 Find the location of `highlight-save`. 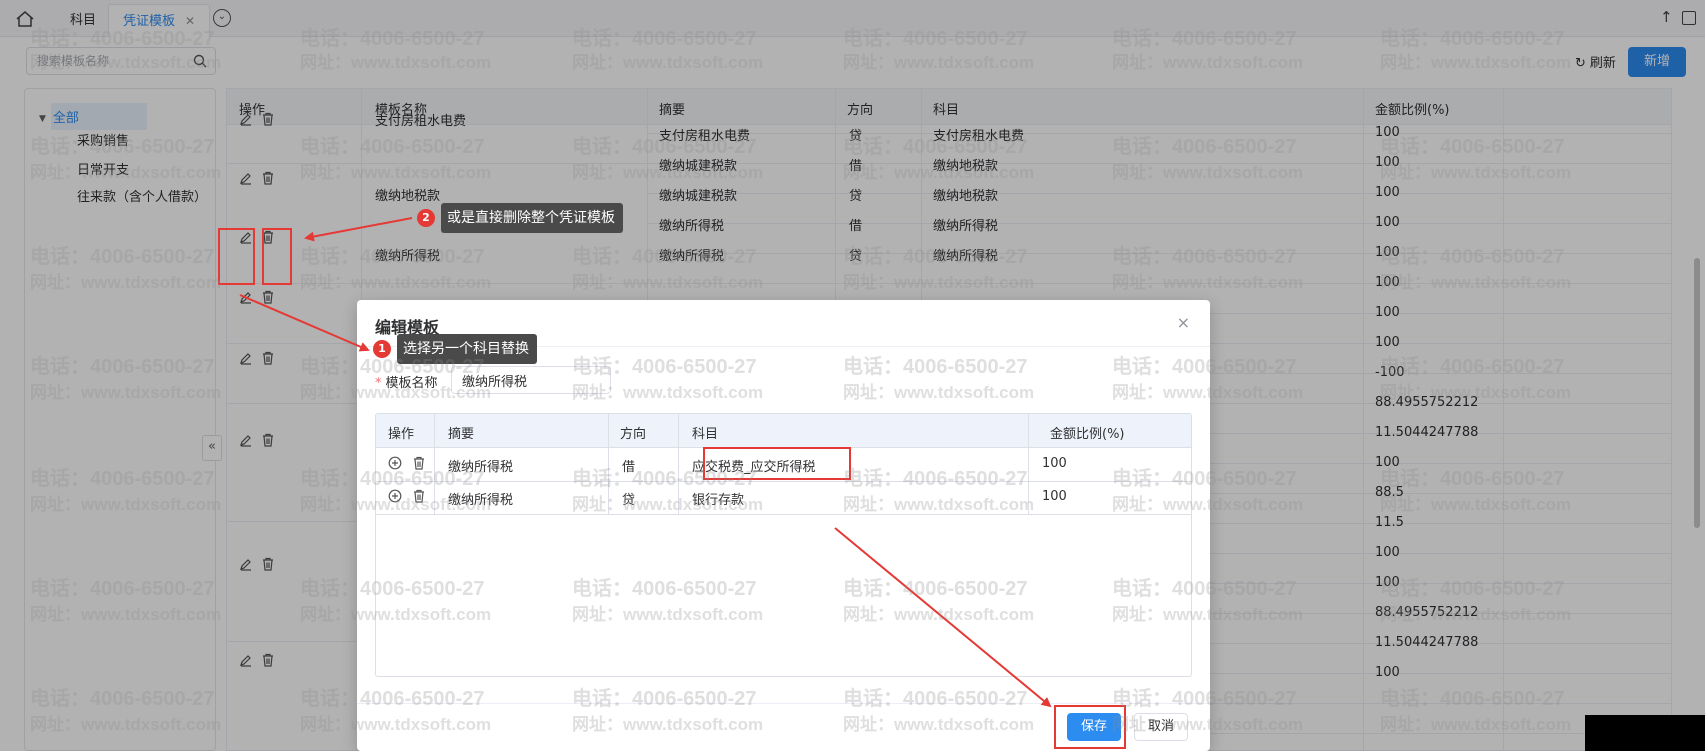

highlight-save is located at coordinates (1090, 727).